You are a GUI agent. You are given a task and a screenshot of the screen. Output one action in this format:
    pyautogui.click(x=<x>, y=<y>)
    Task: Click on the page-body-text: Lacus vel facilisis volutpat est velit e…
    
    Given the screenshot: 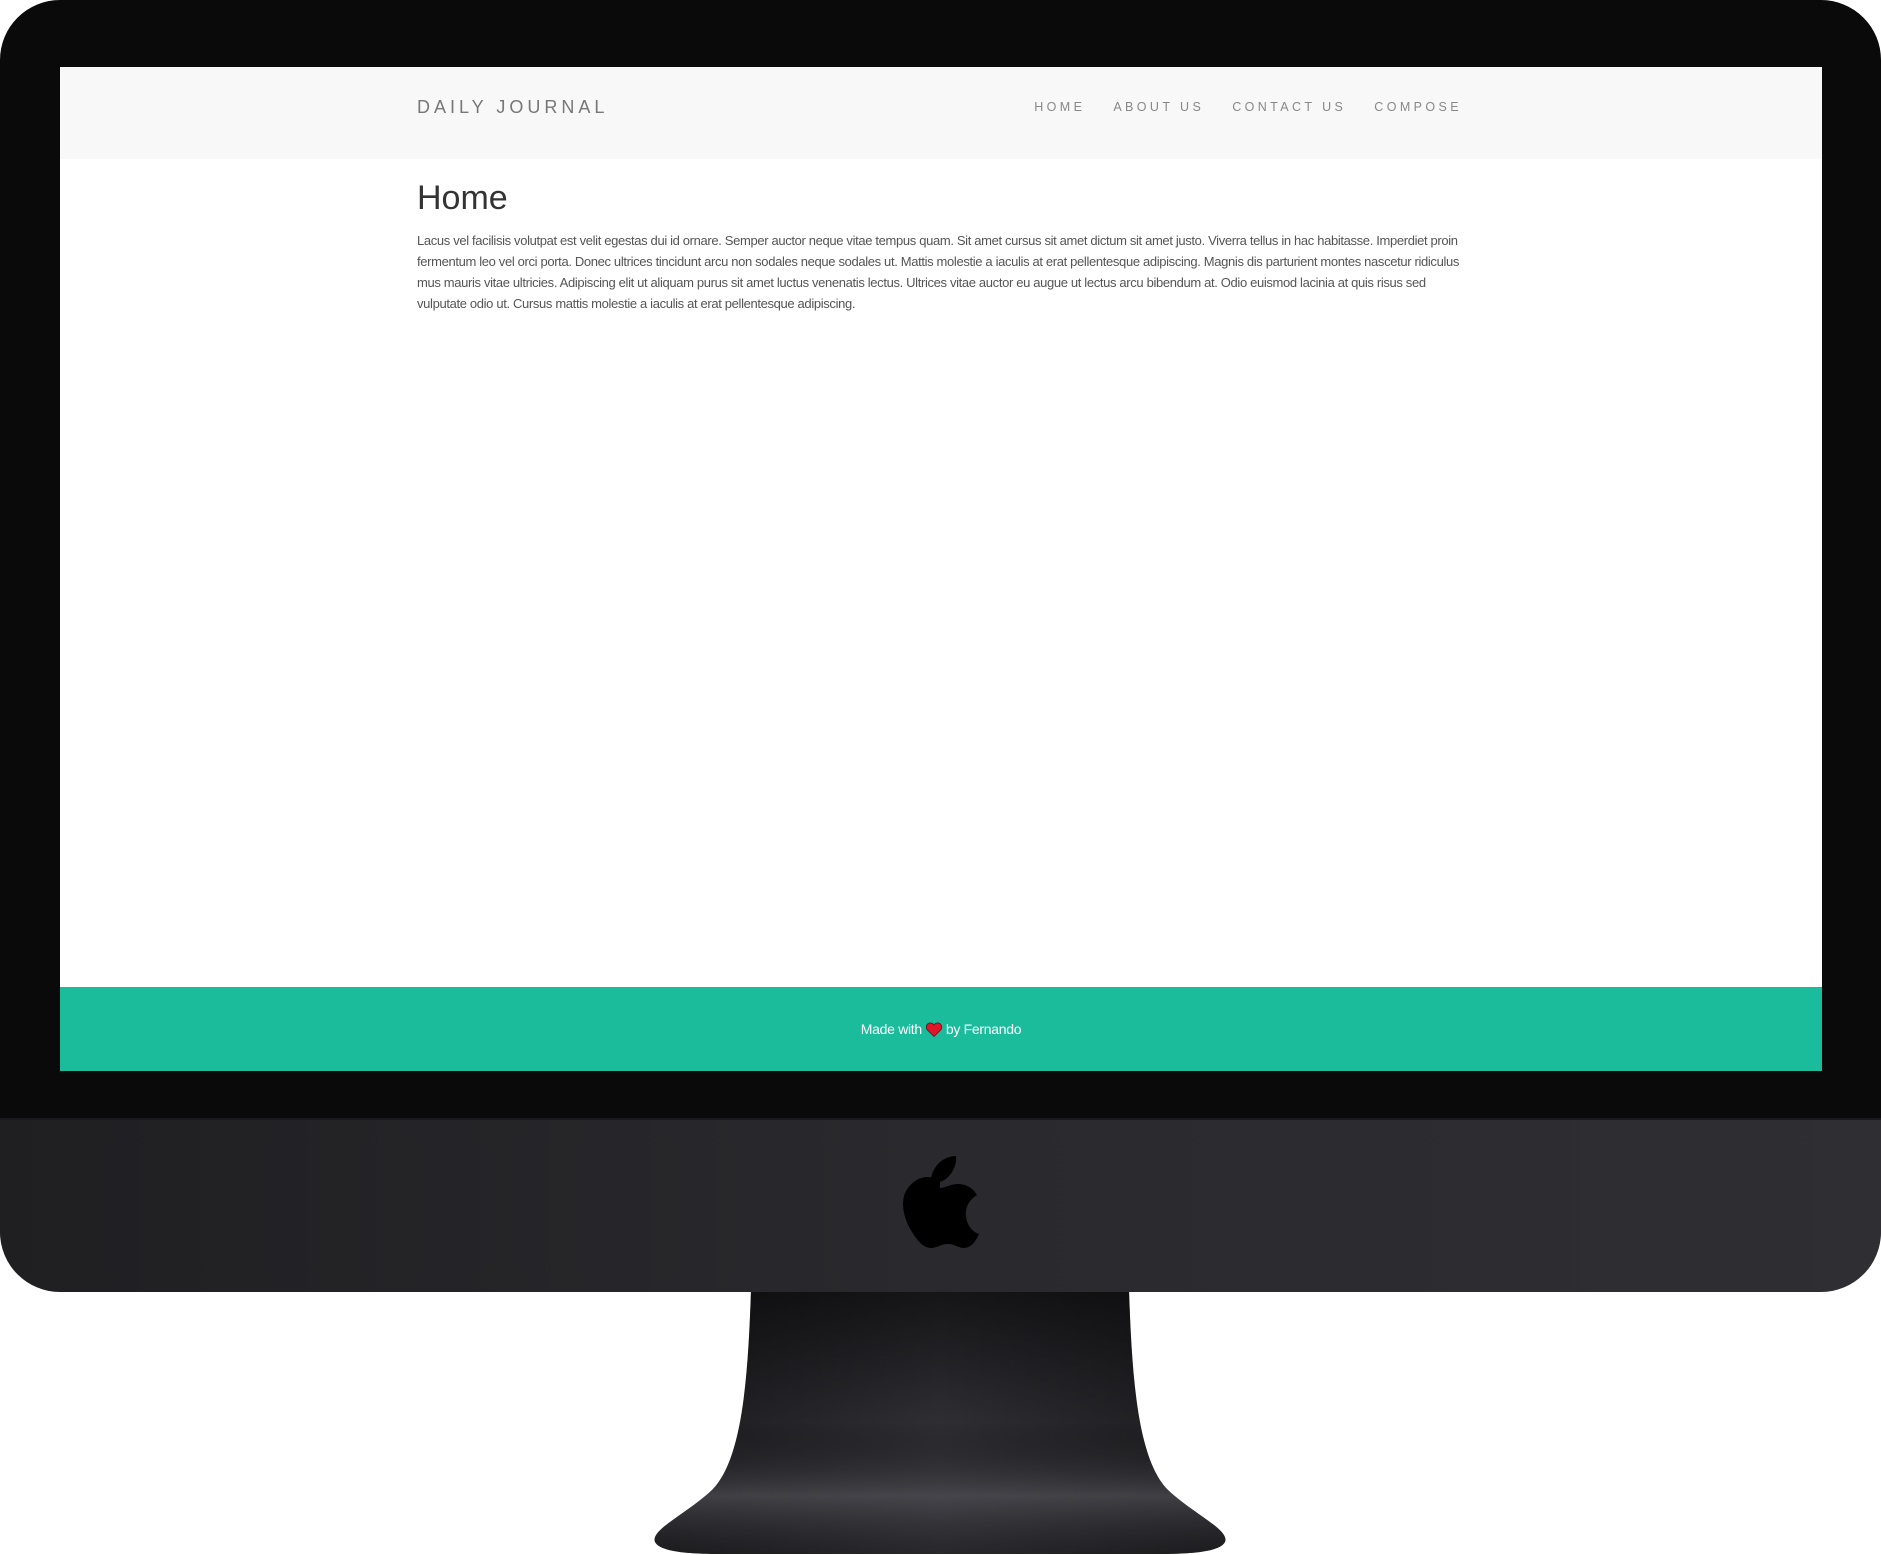 What is the action you would take?
    pyautogui.click(x=938, y=272)
    